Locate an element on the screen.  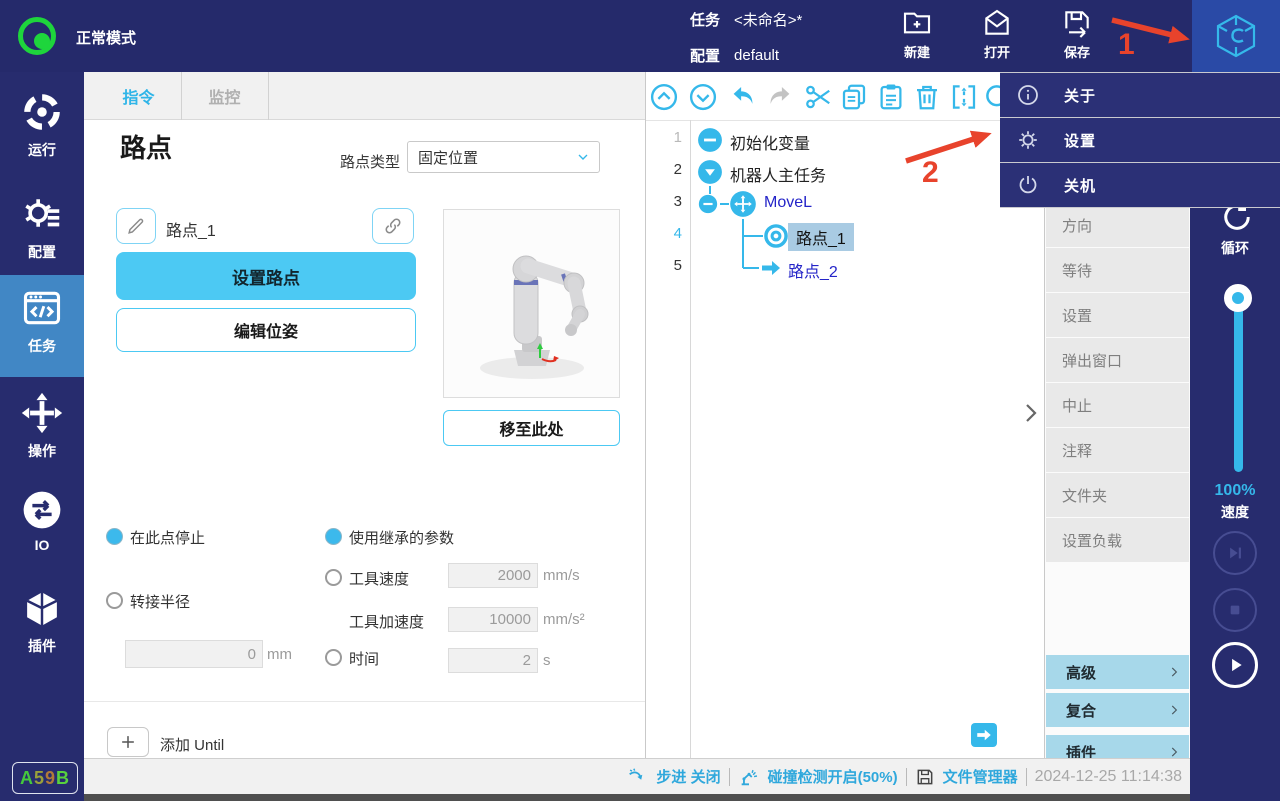
save-task-label: 保存 is located at coordinates (1076, 52).